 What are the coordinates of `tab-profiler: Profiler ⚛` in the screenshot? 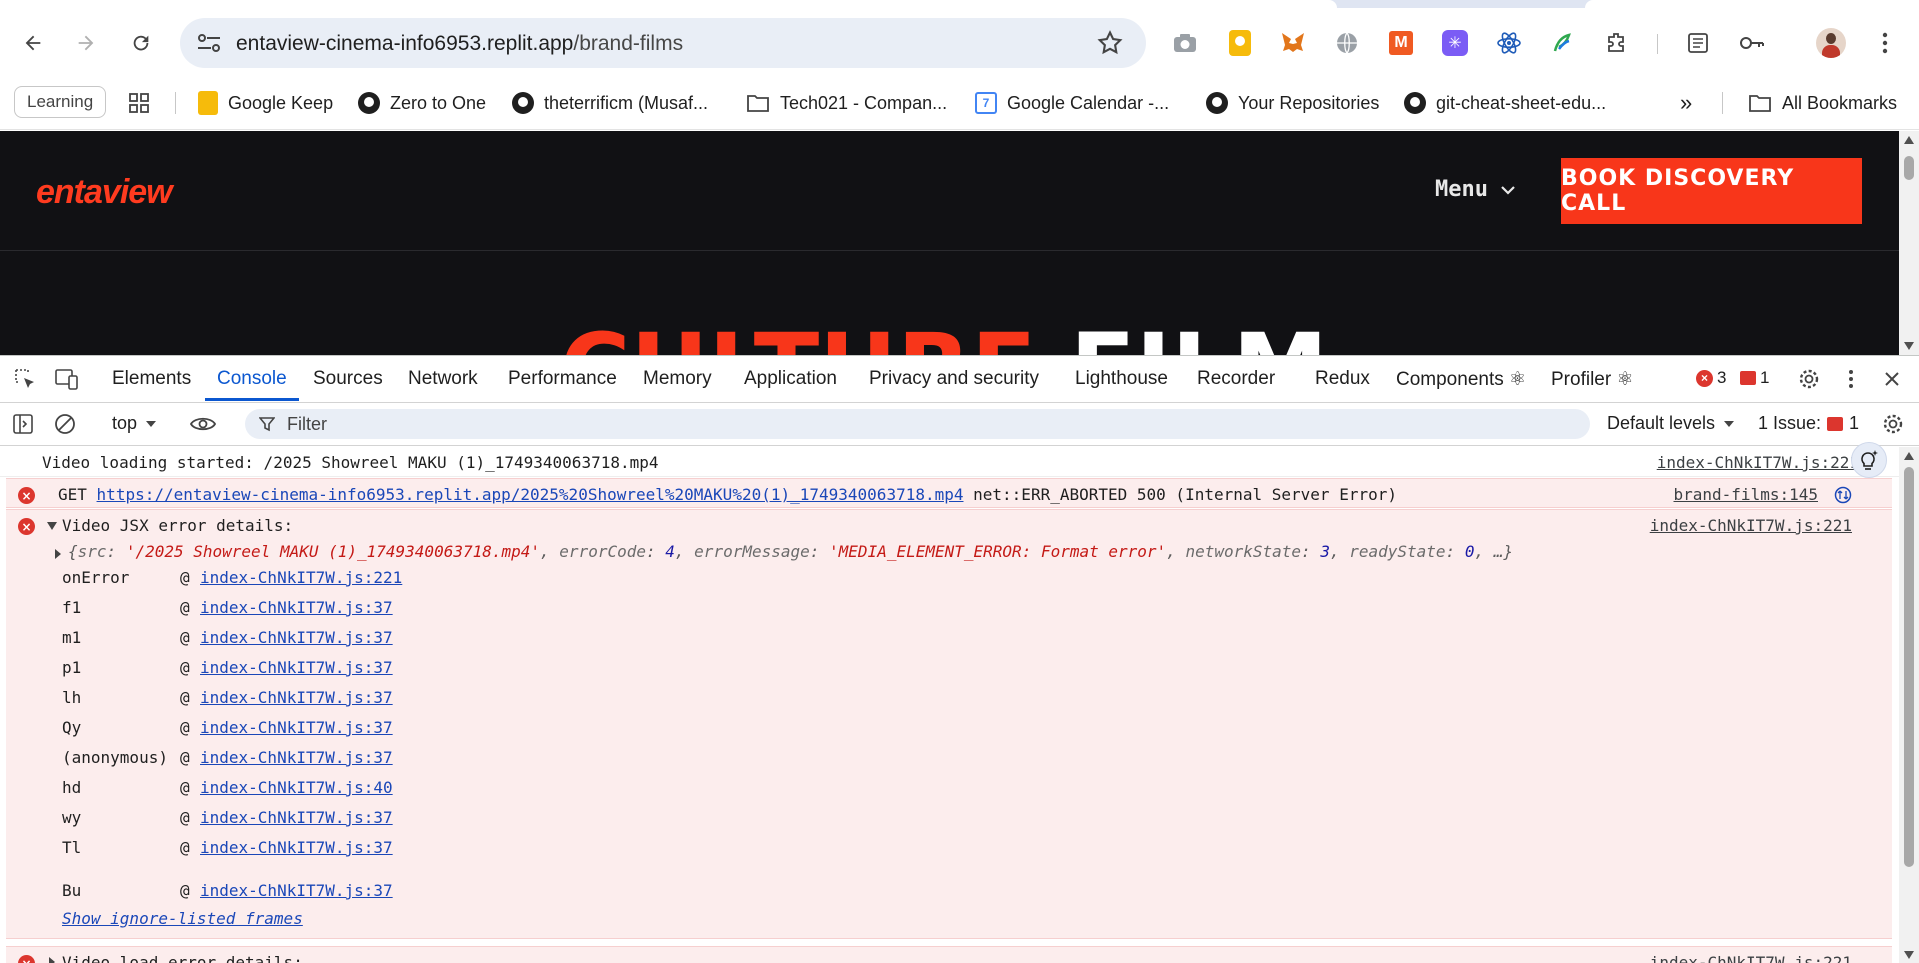 It's located at (1592, 379).